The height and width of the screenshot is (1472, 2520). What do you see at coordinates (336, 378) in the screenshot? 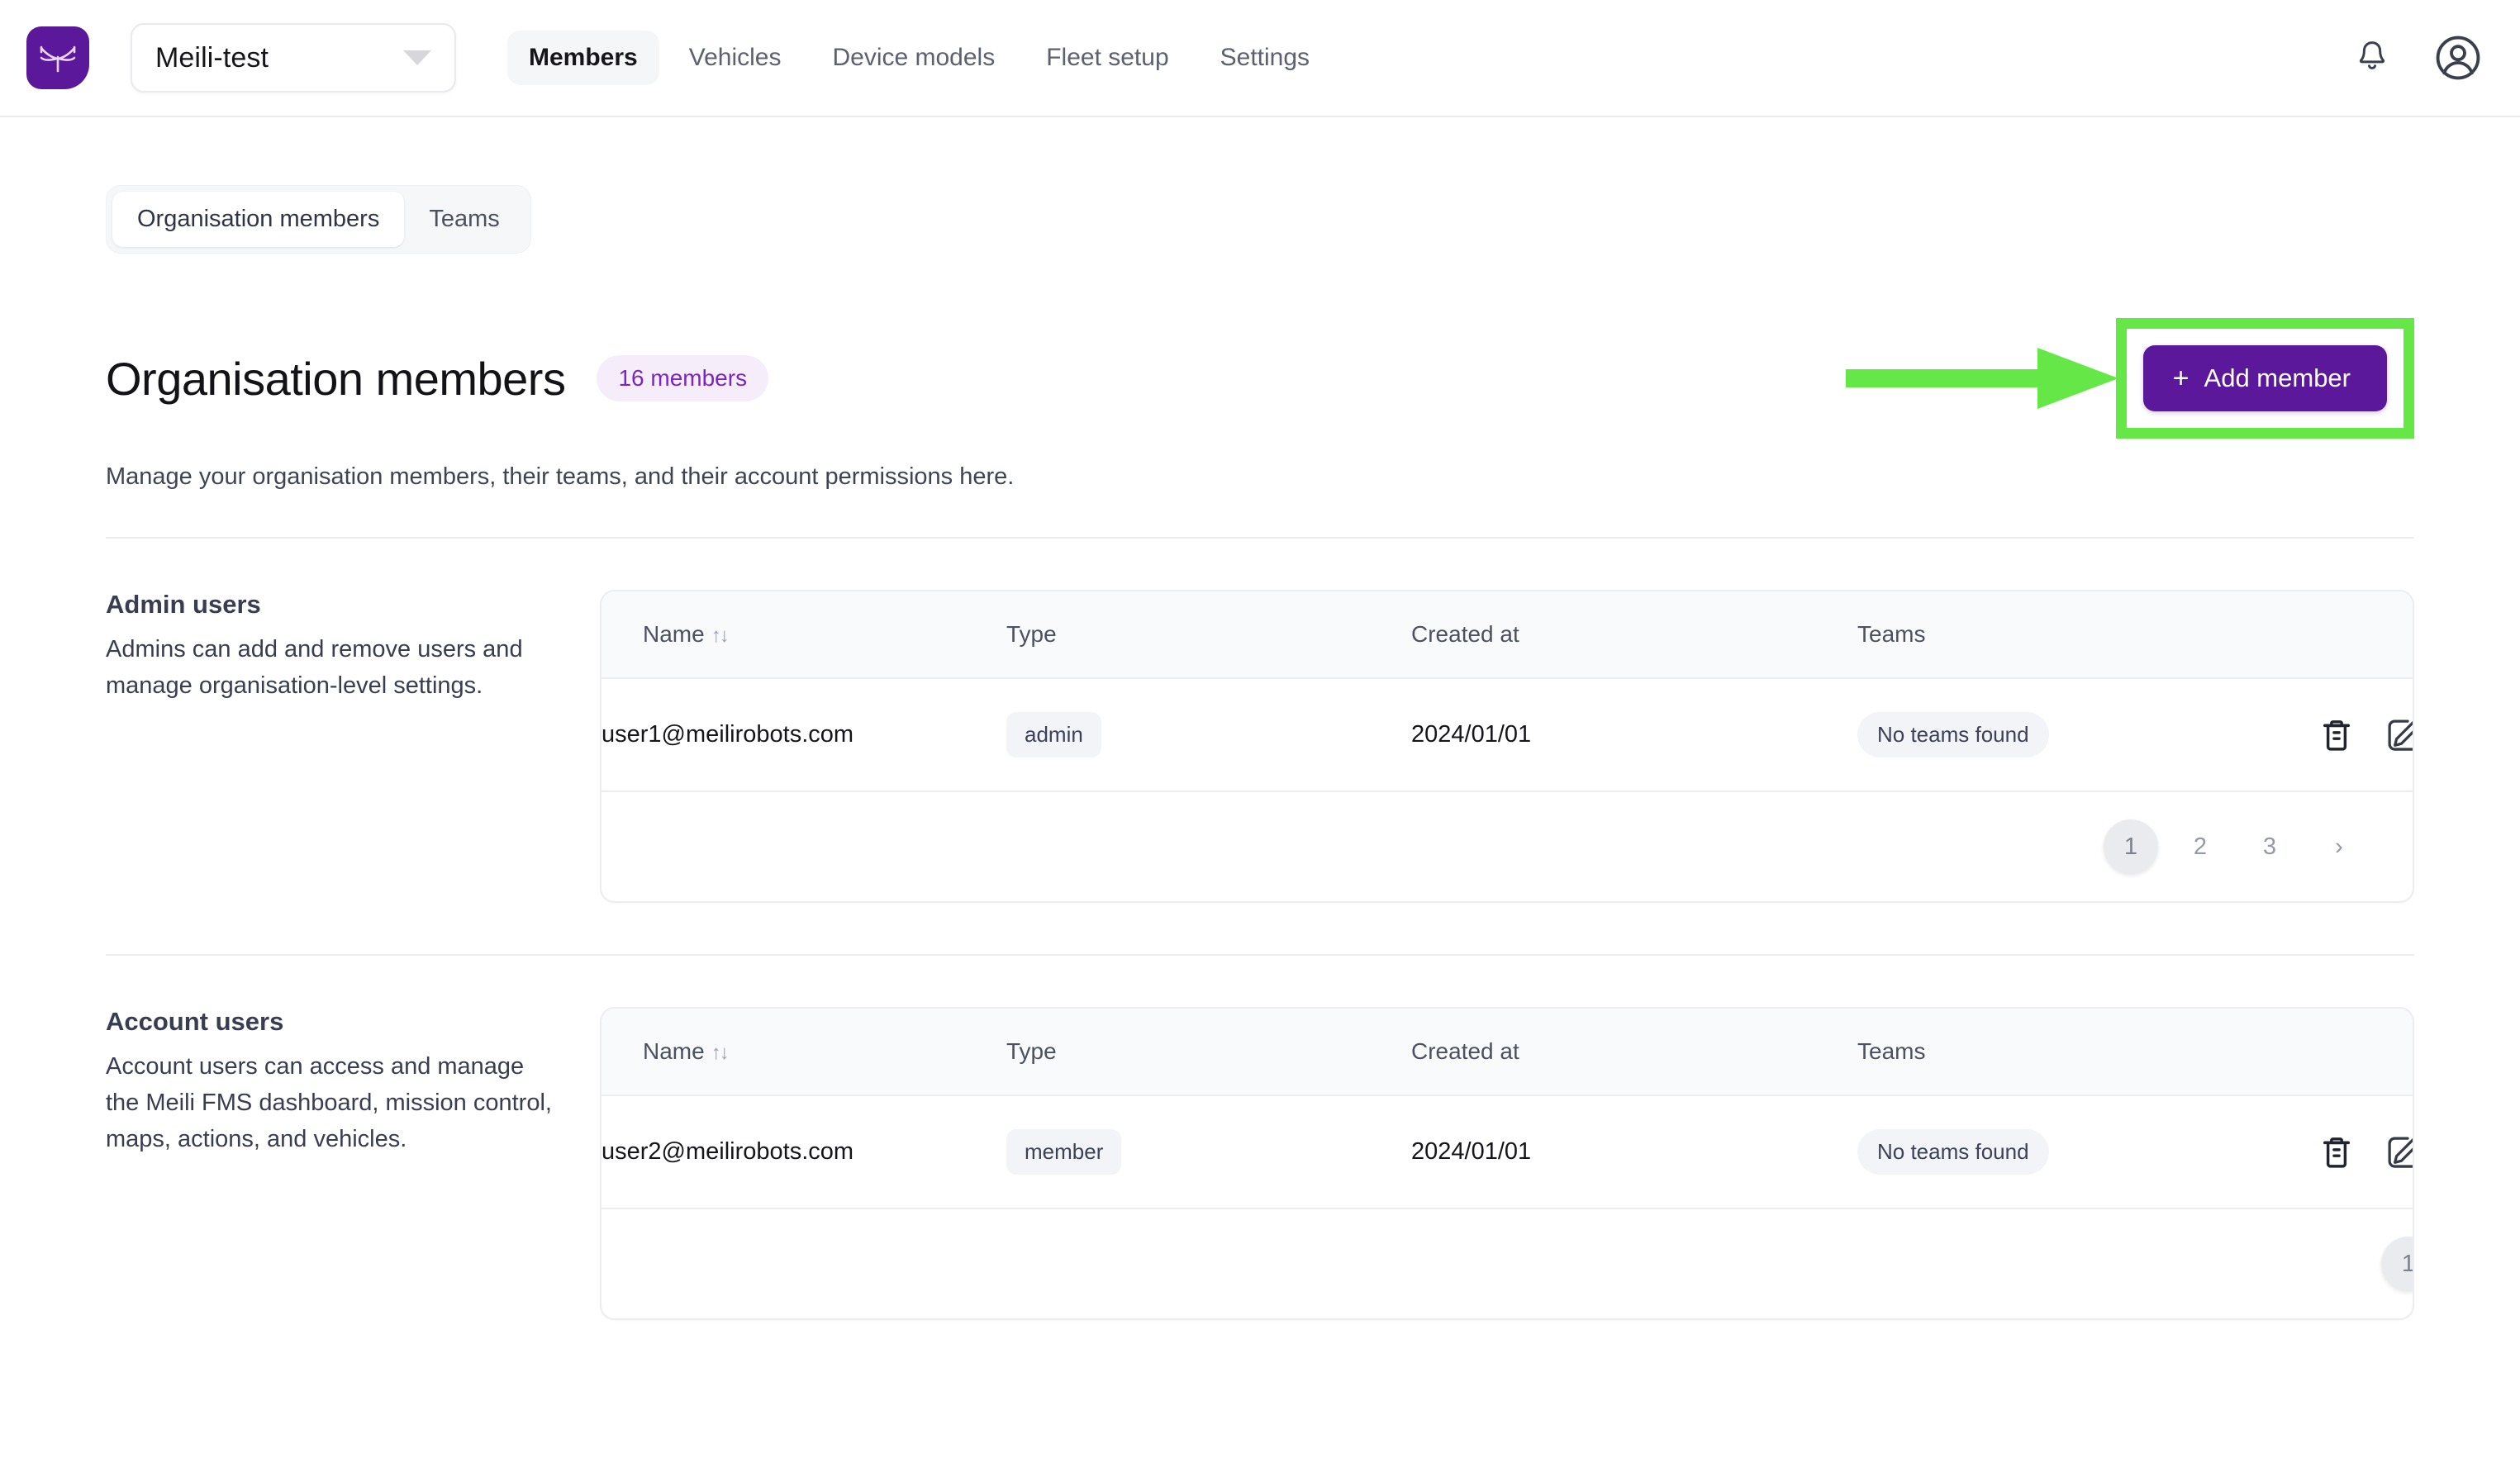
I see `page-title: Organisation members` at bounding box center [336, 378].